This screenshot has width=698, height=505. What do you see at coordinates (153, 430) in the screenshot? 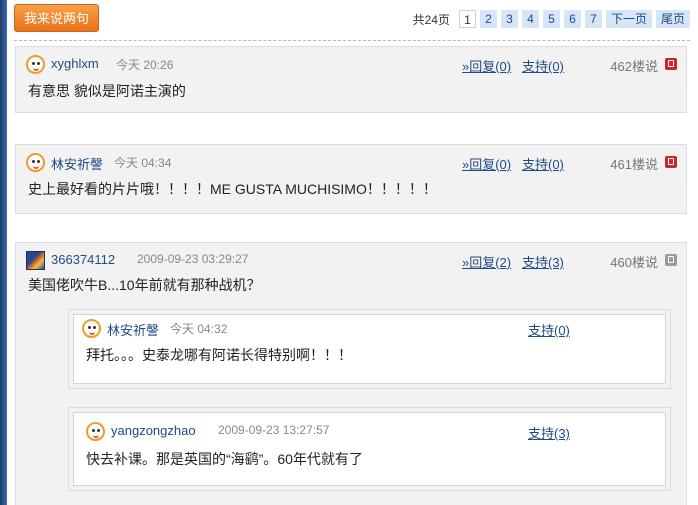
I see `nested-reply-username: yangzongzhao` at bounding box center [153, 430].